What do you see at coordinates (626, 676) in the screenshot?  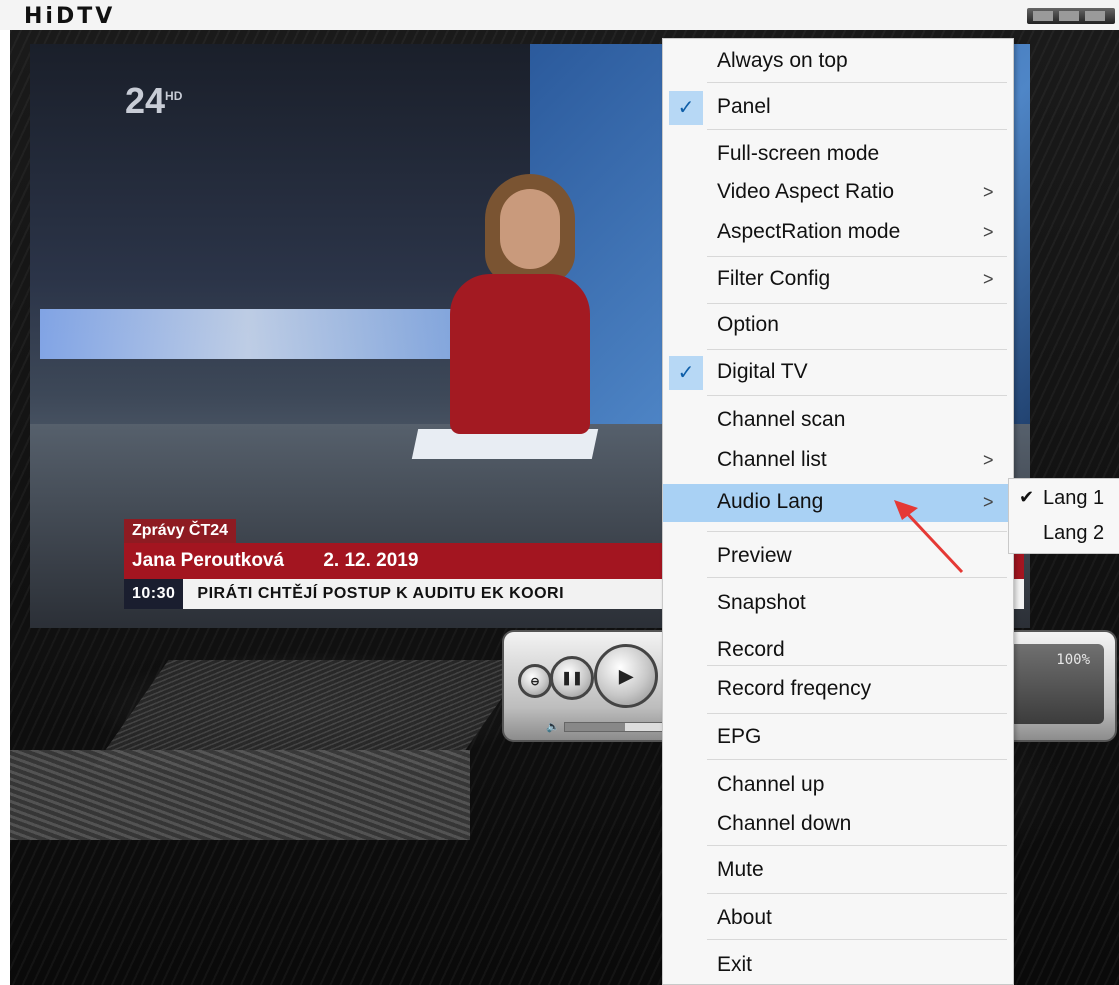 I see `play-button: ▶` at bounding box center [626, 676].